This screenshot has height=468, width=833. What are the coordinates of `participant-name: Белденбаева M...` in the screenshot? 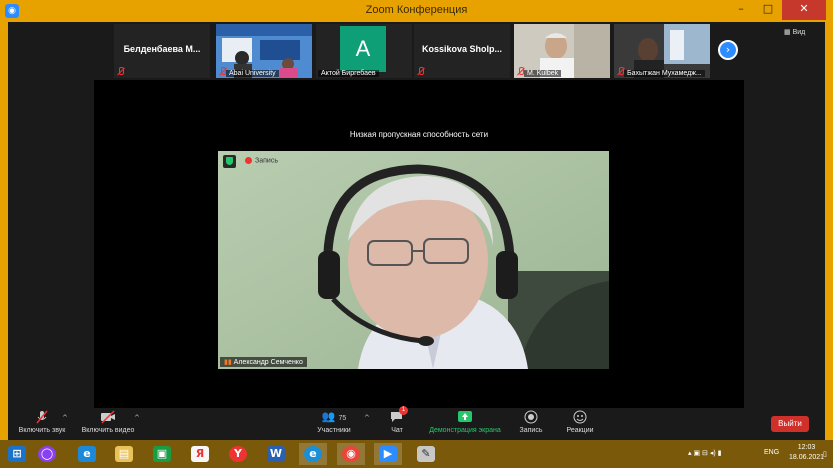 It's located at (162, 49).